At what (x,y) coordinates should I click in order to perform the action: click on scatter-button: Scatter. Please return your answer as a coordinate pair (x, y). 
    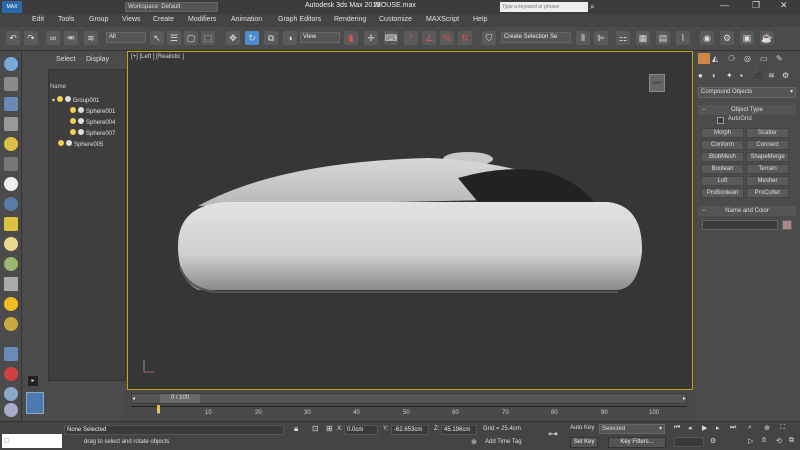
    Looking at the image, I should click on (767, 133).